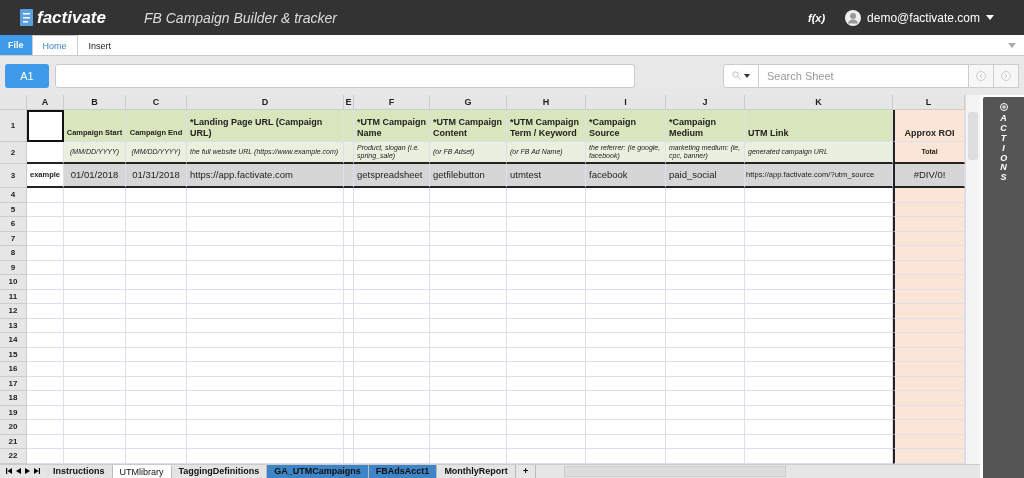 This screenshot has width=1024, height=478. What do you see at coordinates (265, 176) in the screenshot?
I see `table-cell: https://app.factivate.com` at bounding box center [265, 176].